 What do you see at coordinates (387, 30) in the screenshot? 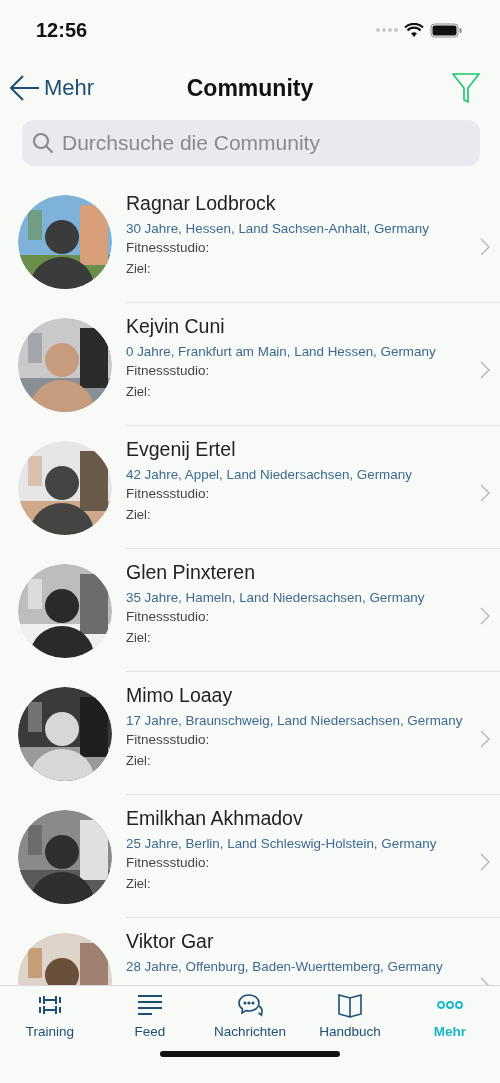
I see `signal-icon` at bounding box center [387, 30].